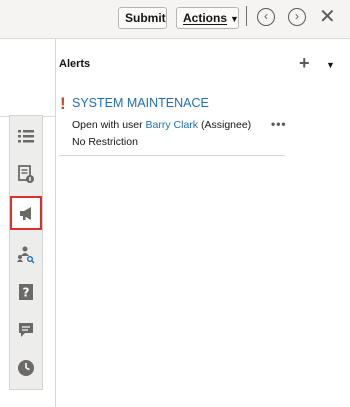 This screenshot has width=350, height=407. I want to click on assignee-role: (Assignee), so click(226, 125).